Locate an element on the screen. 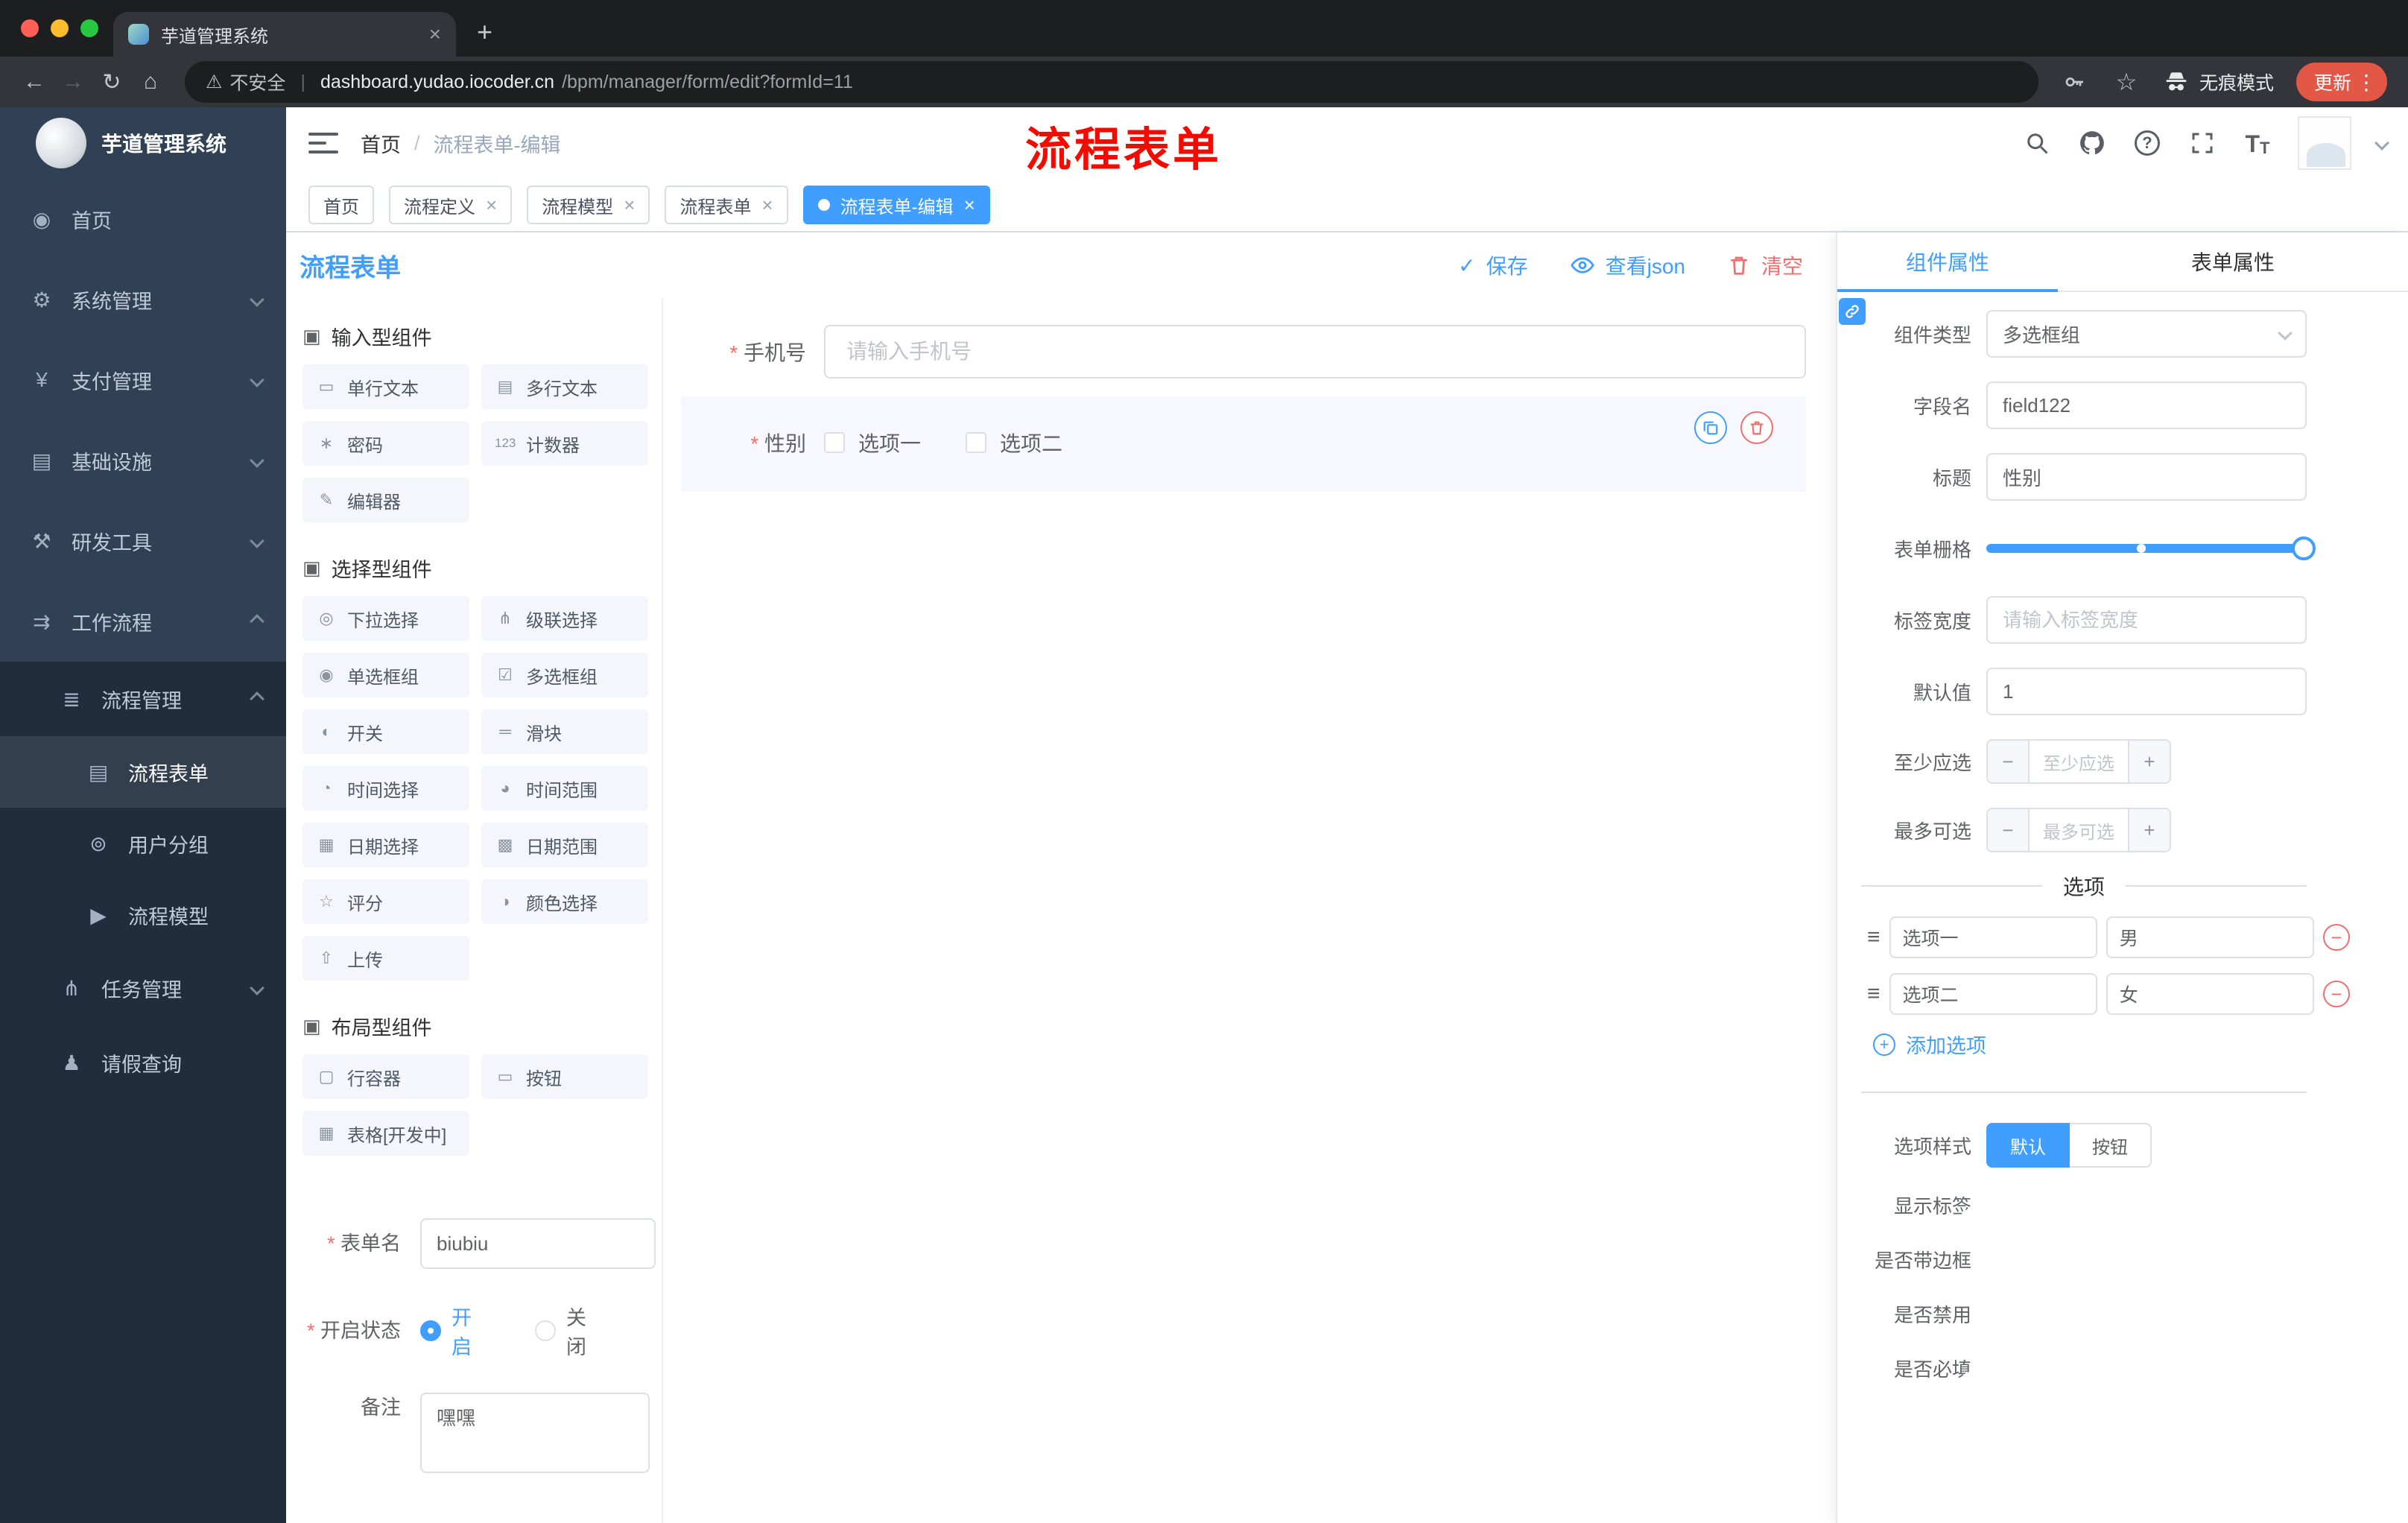  user-avatar is located at coordinates (2324, 143).